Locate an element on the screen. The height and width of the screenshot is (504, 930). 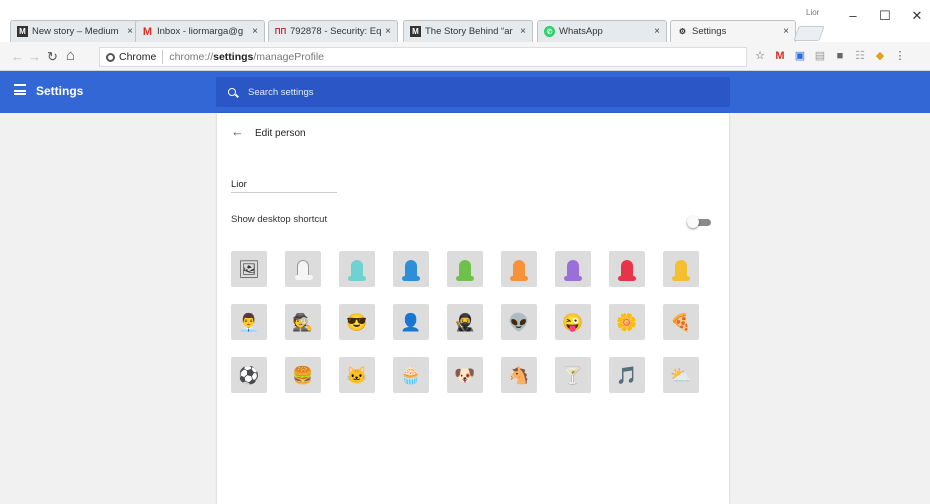
avatar-generic-red is located at coordinates (627, 269).